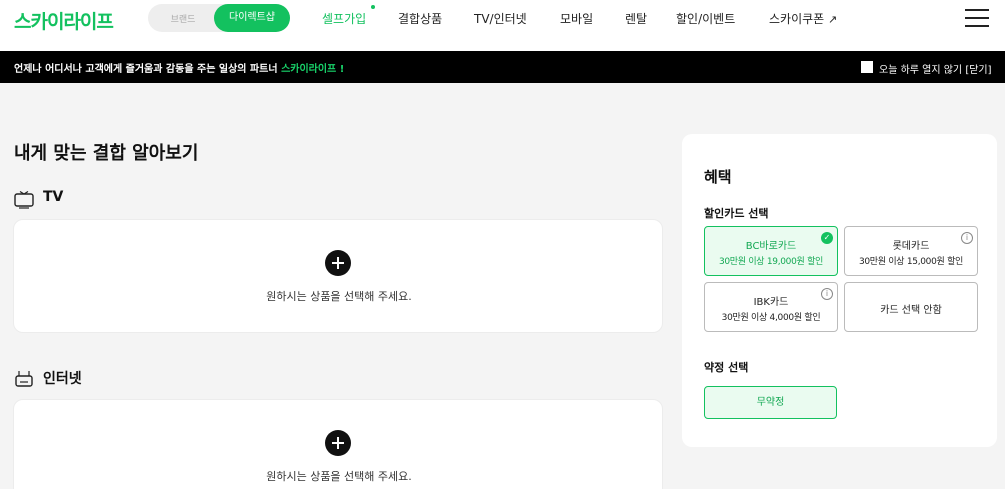  What do you see at coordinates (339, 476) in the screenshot?
I see `internet-select-hint: 원하시는 상품을 선택해 주세요.` at bounding box center [339, 476].